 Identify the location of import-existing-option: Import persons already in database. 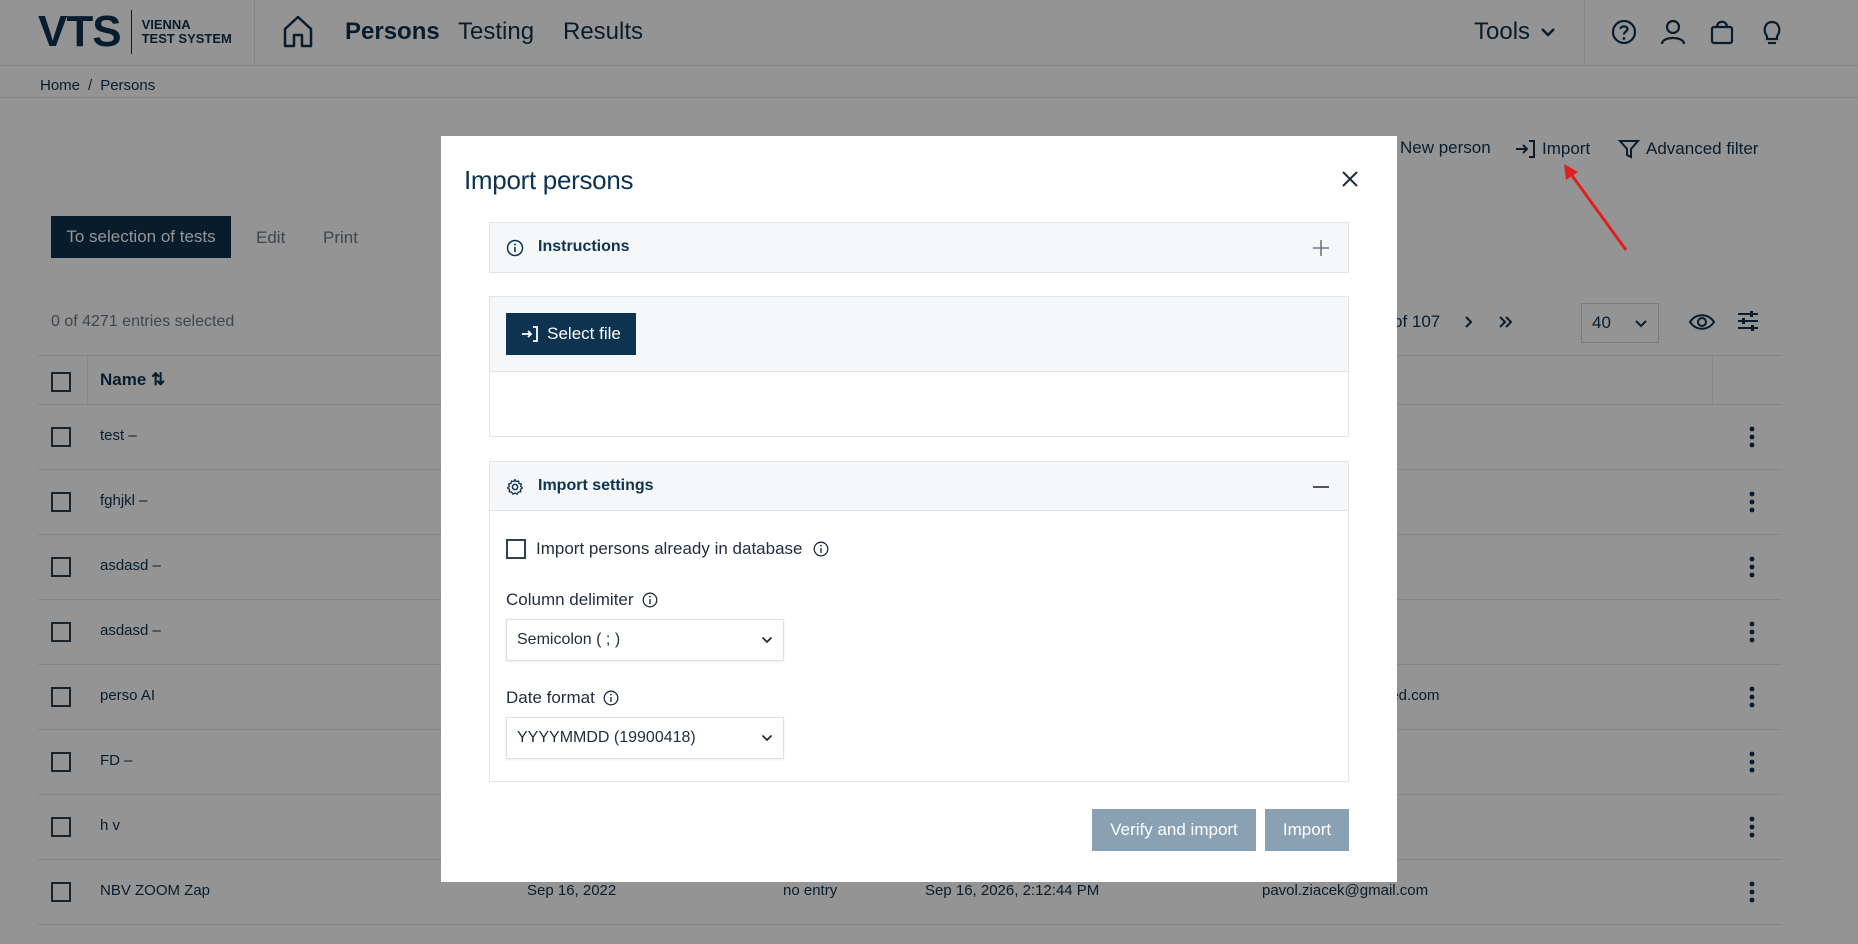
(667, 549).